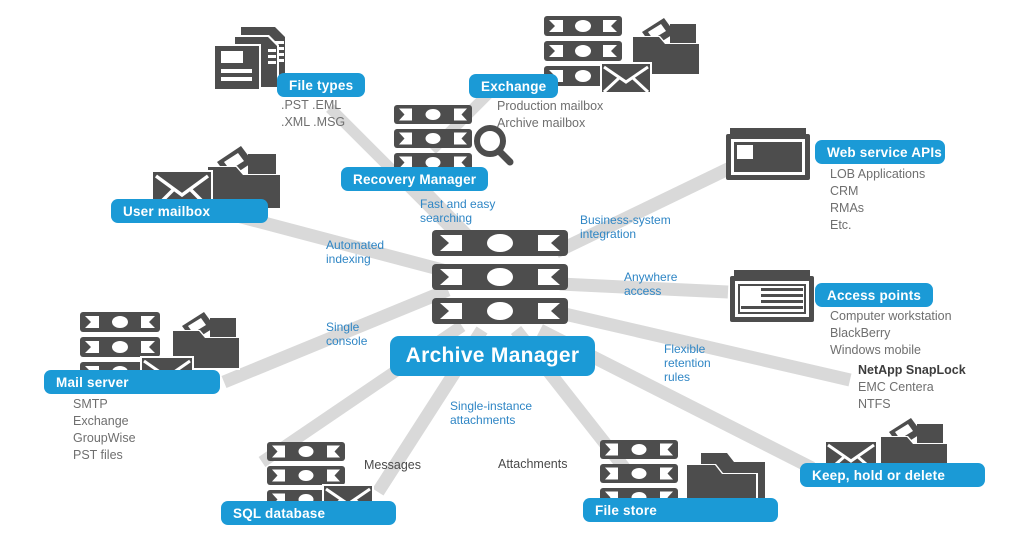  I want to click on label-line: console, so click(347, 341).